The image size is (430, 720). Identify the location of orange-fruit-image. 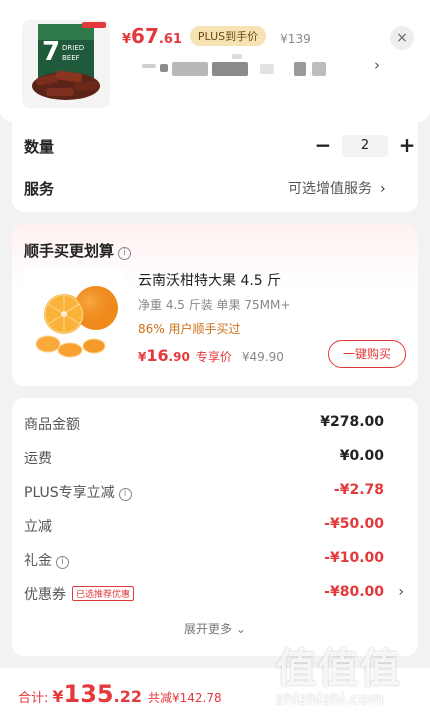
(74, 318).